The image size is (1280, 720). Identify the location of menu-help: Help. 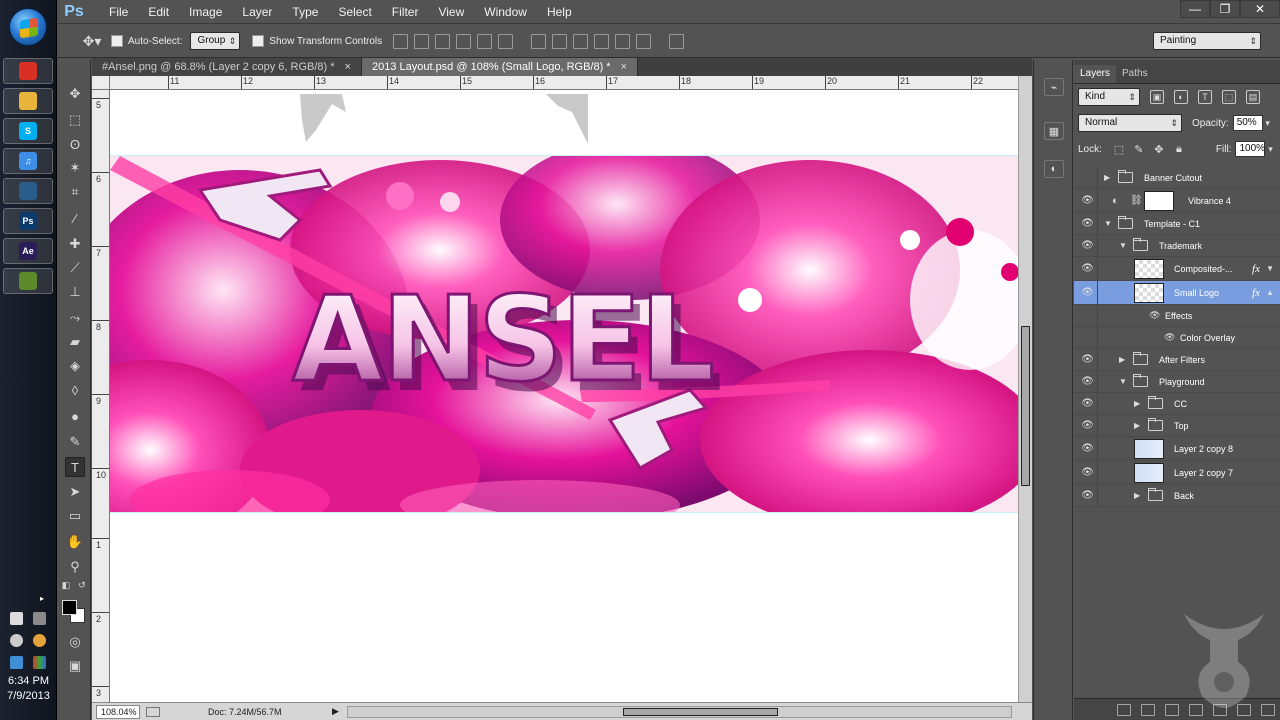
(559, 12).